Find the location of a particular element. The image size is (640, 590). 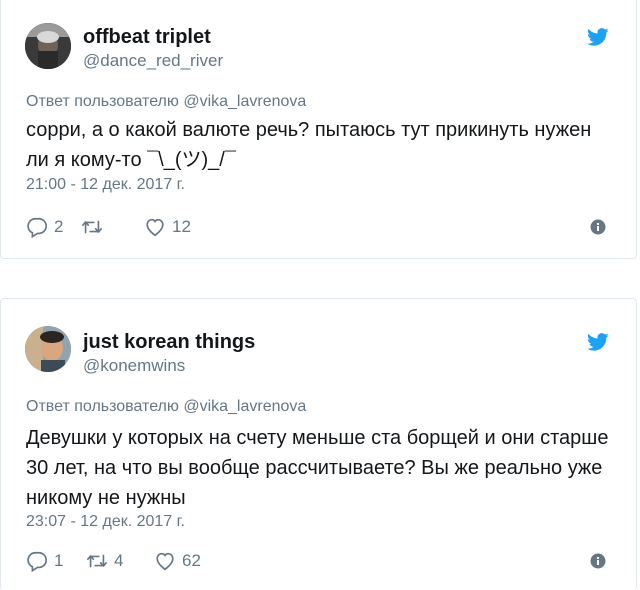

reply-button: 2 is located at coordinates (44, 227).